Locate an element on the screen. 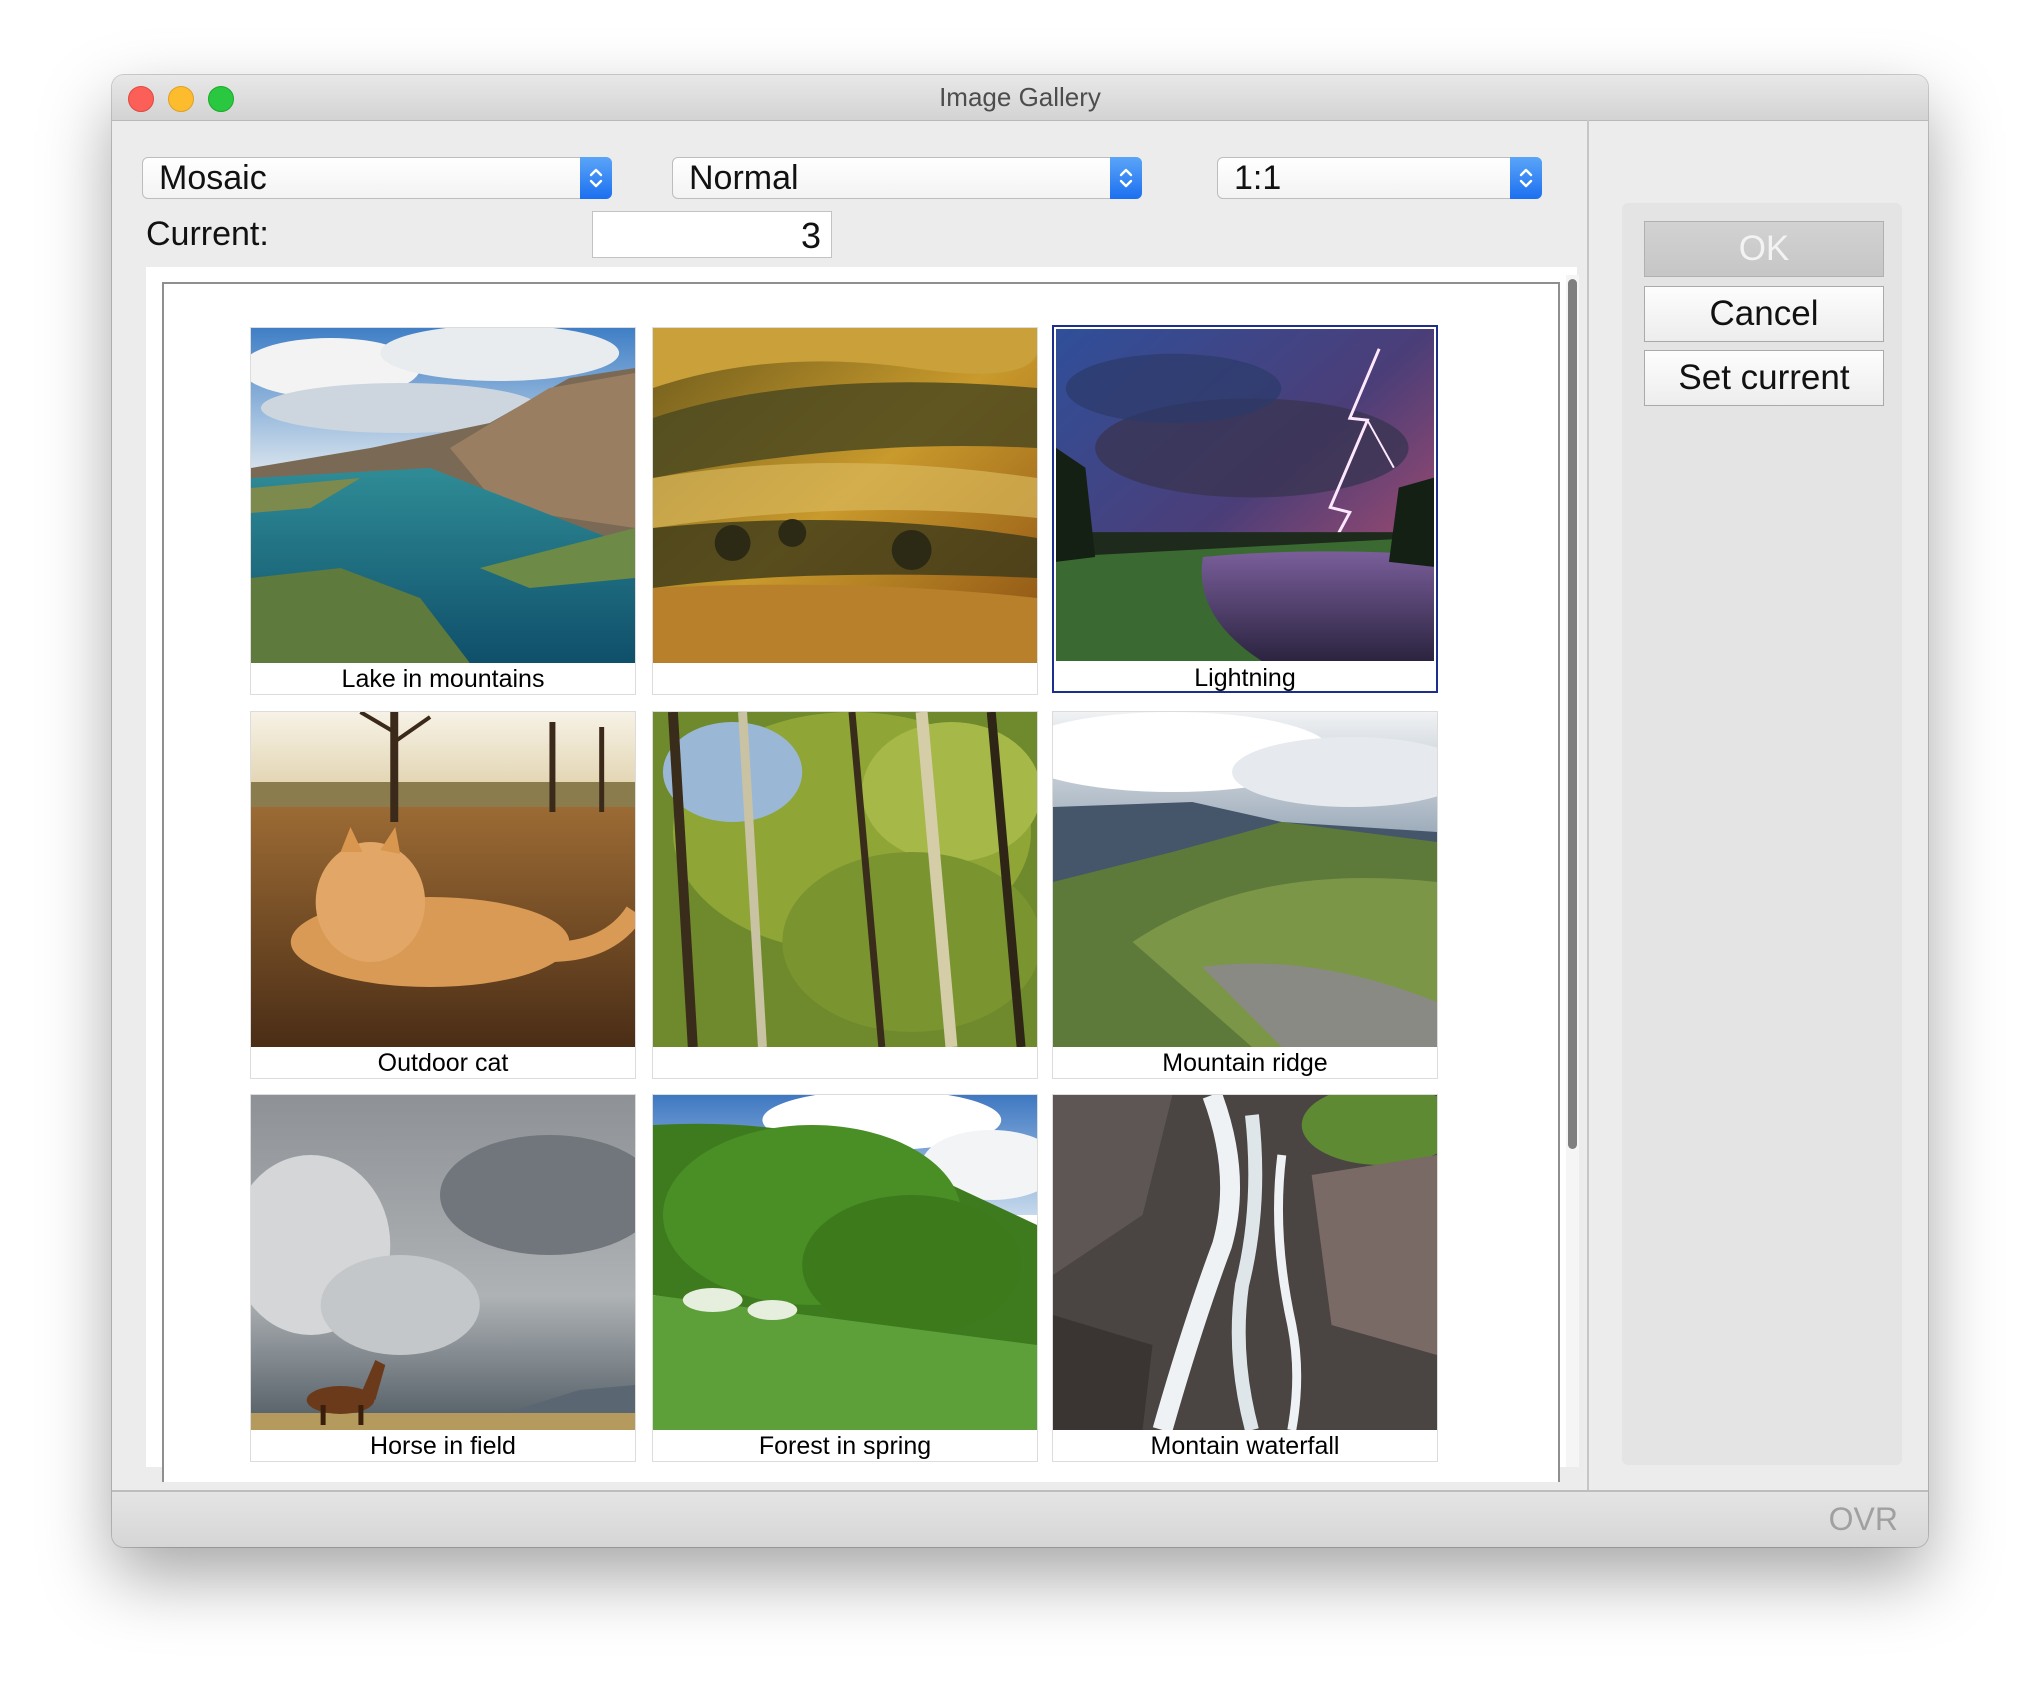 The width and height of the screenshot is (2038, 1694). gallery-item: Montain waterfall is located at coordinates (1245, 1278).